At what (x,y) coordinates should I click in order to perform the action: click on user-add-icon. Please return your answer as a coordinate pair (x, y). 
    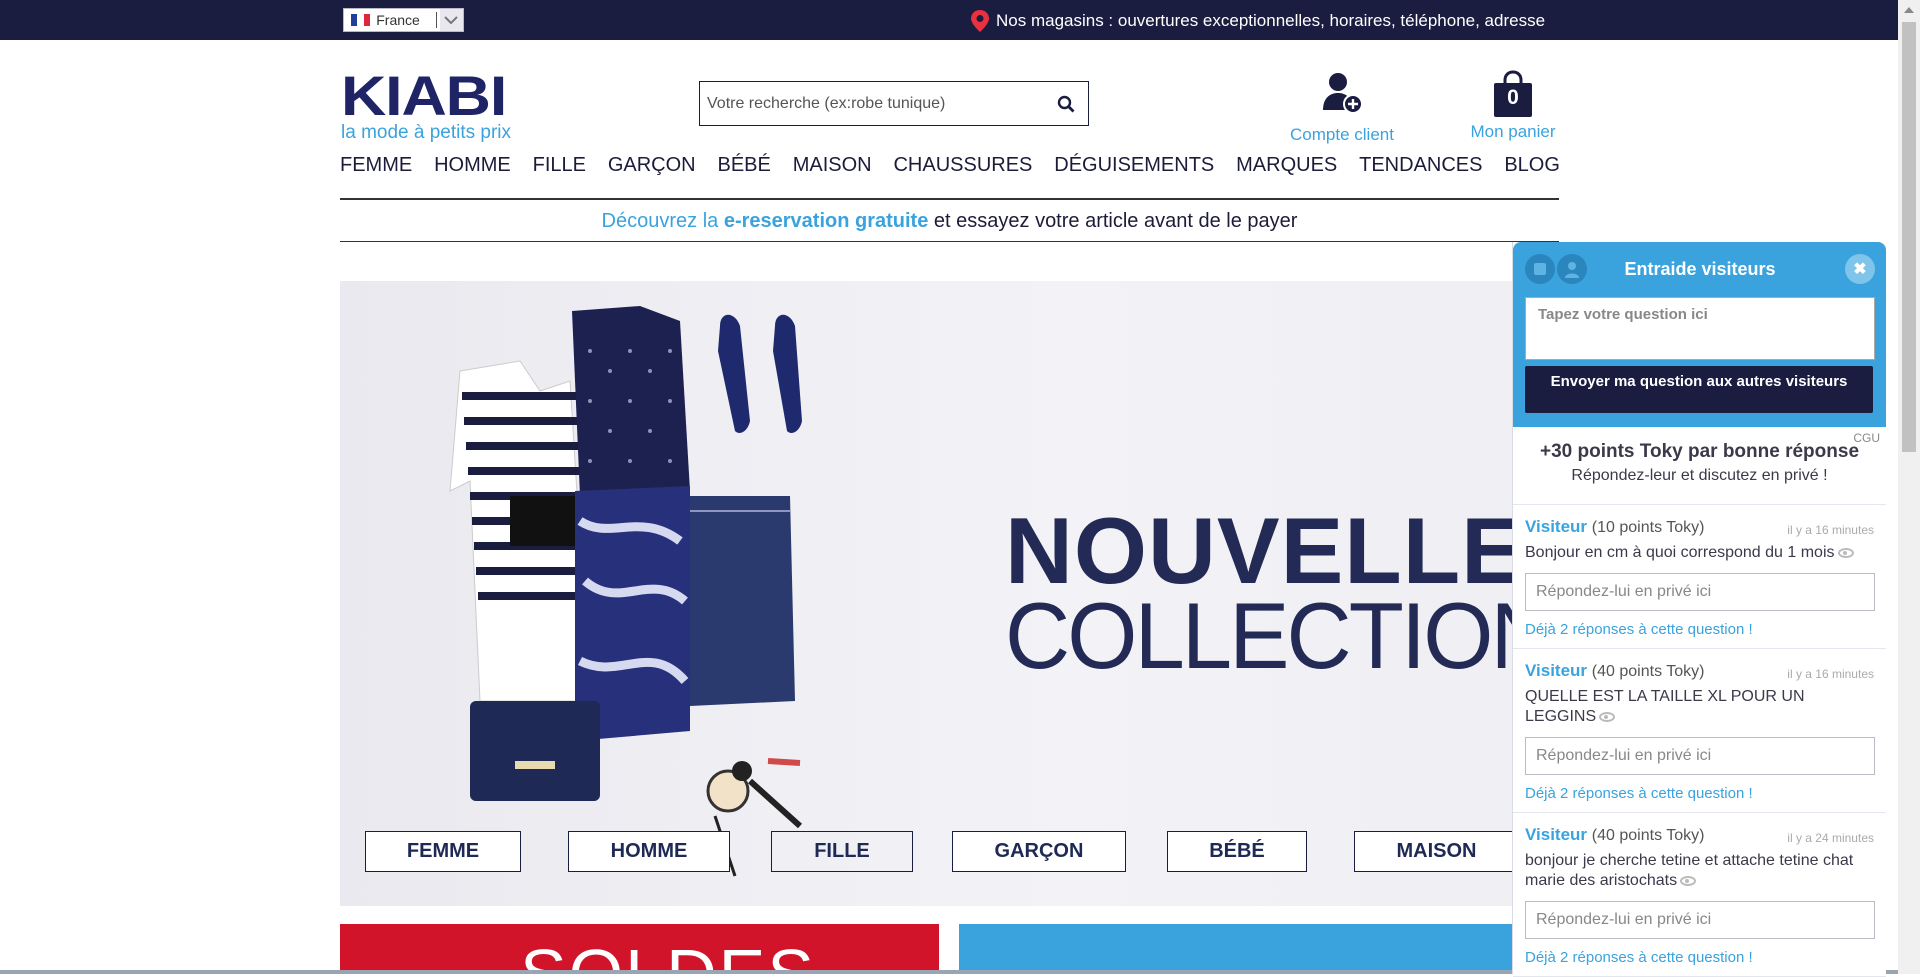
    Looking at the image, I should click on (1343, 93).